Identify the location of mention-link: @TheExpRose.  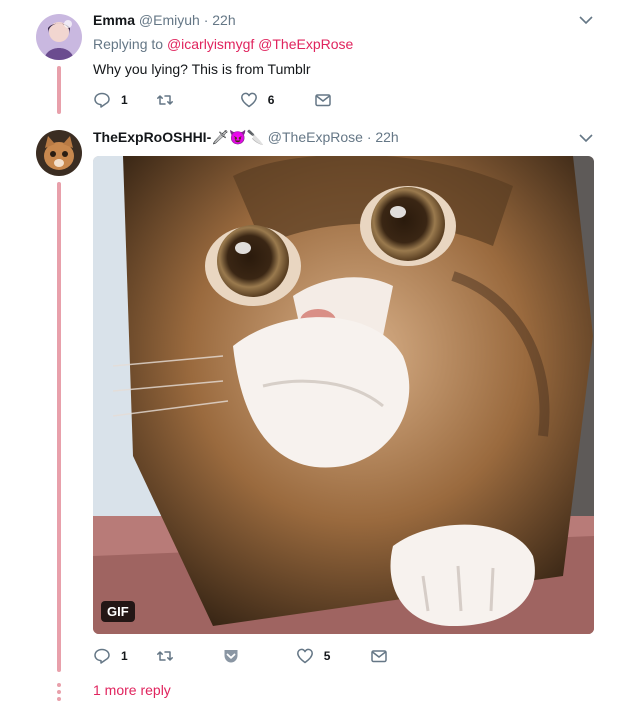
(305, 44).